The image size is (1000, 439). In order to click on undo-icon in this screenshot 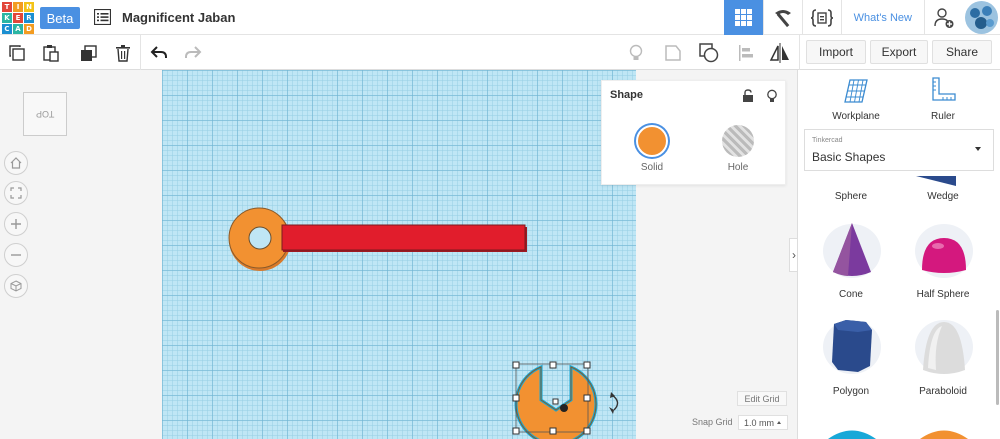, I will do `click(158, 52)`.